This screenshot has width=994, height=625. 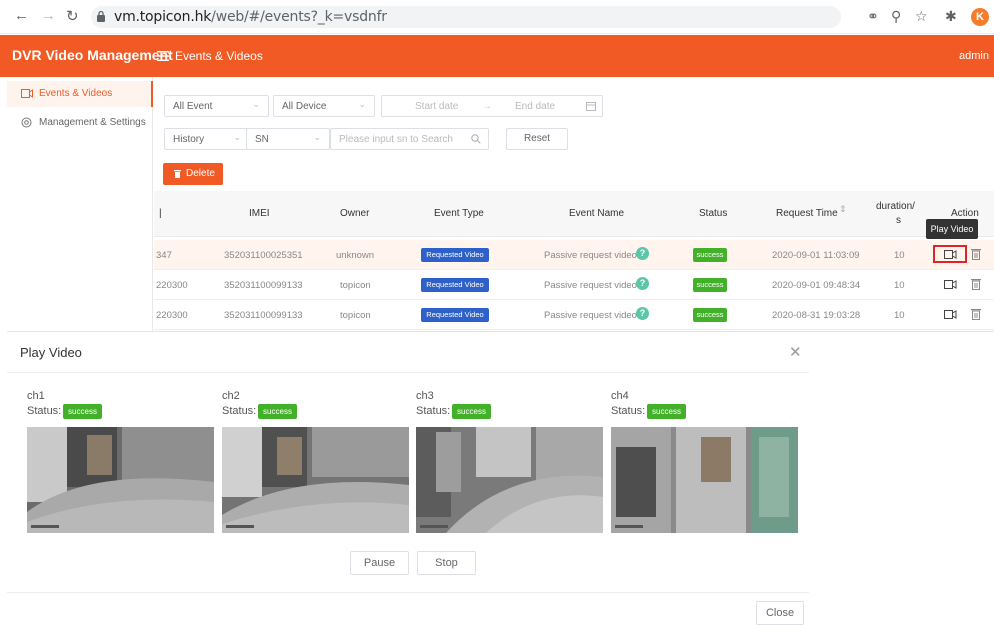 I want to click on back-arrow-icon: ←, so click(x=21, y=15).